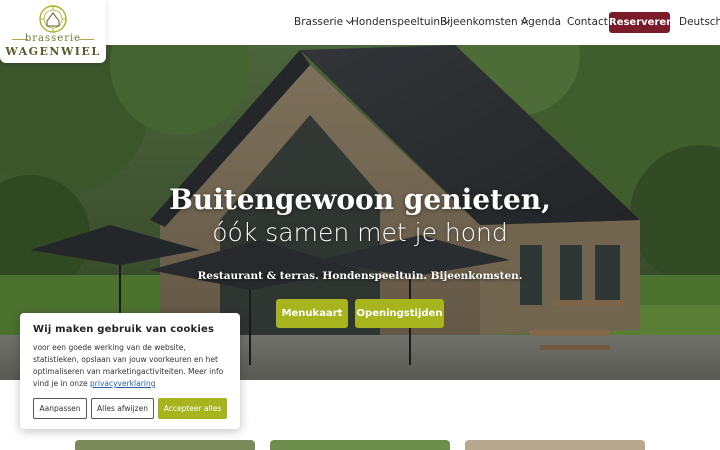  I want to click on nav-hondenspeeltuin: Hondenspeeltuin, so click(401, 22).